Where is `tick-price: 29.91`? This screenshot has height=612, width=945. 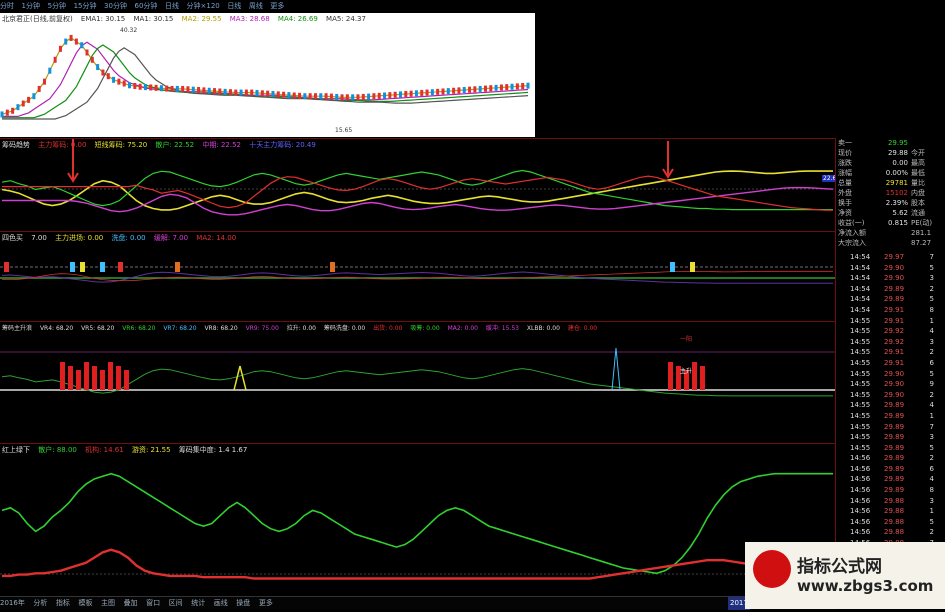 tick-price: 29.91 is located at coordinates (894, 320).